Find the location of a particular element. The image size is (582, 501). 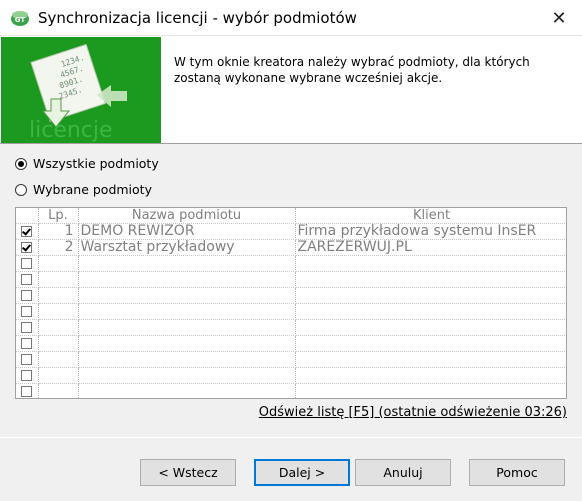

next-button: Dalej > is located at coordinates (302, 472).